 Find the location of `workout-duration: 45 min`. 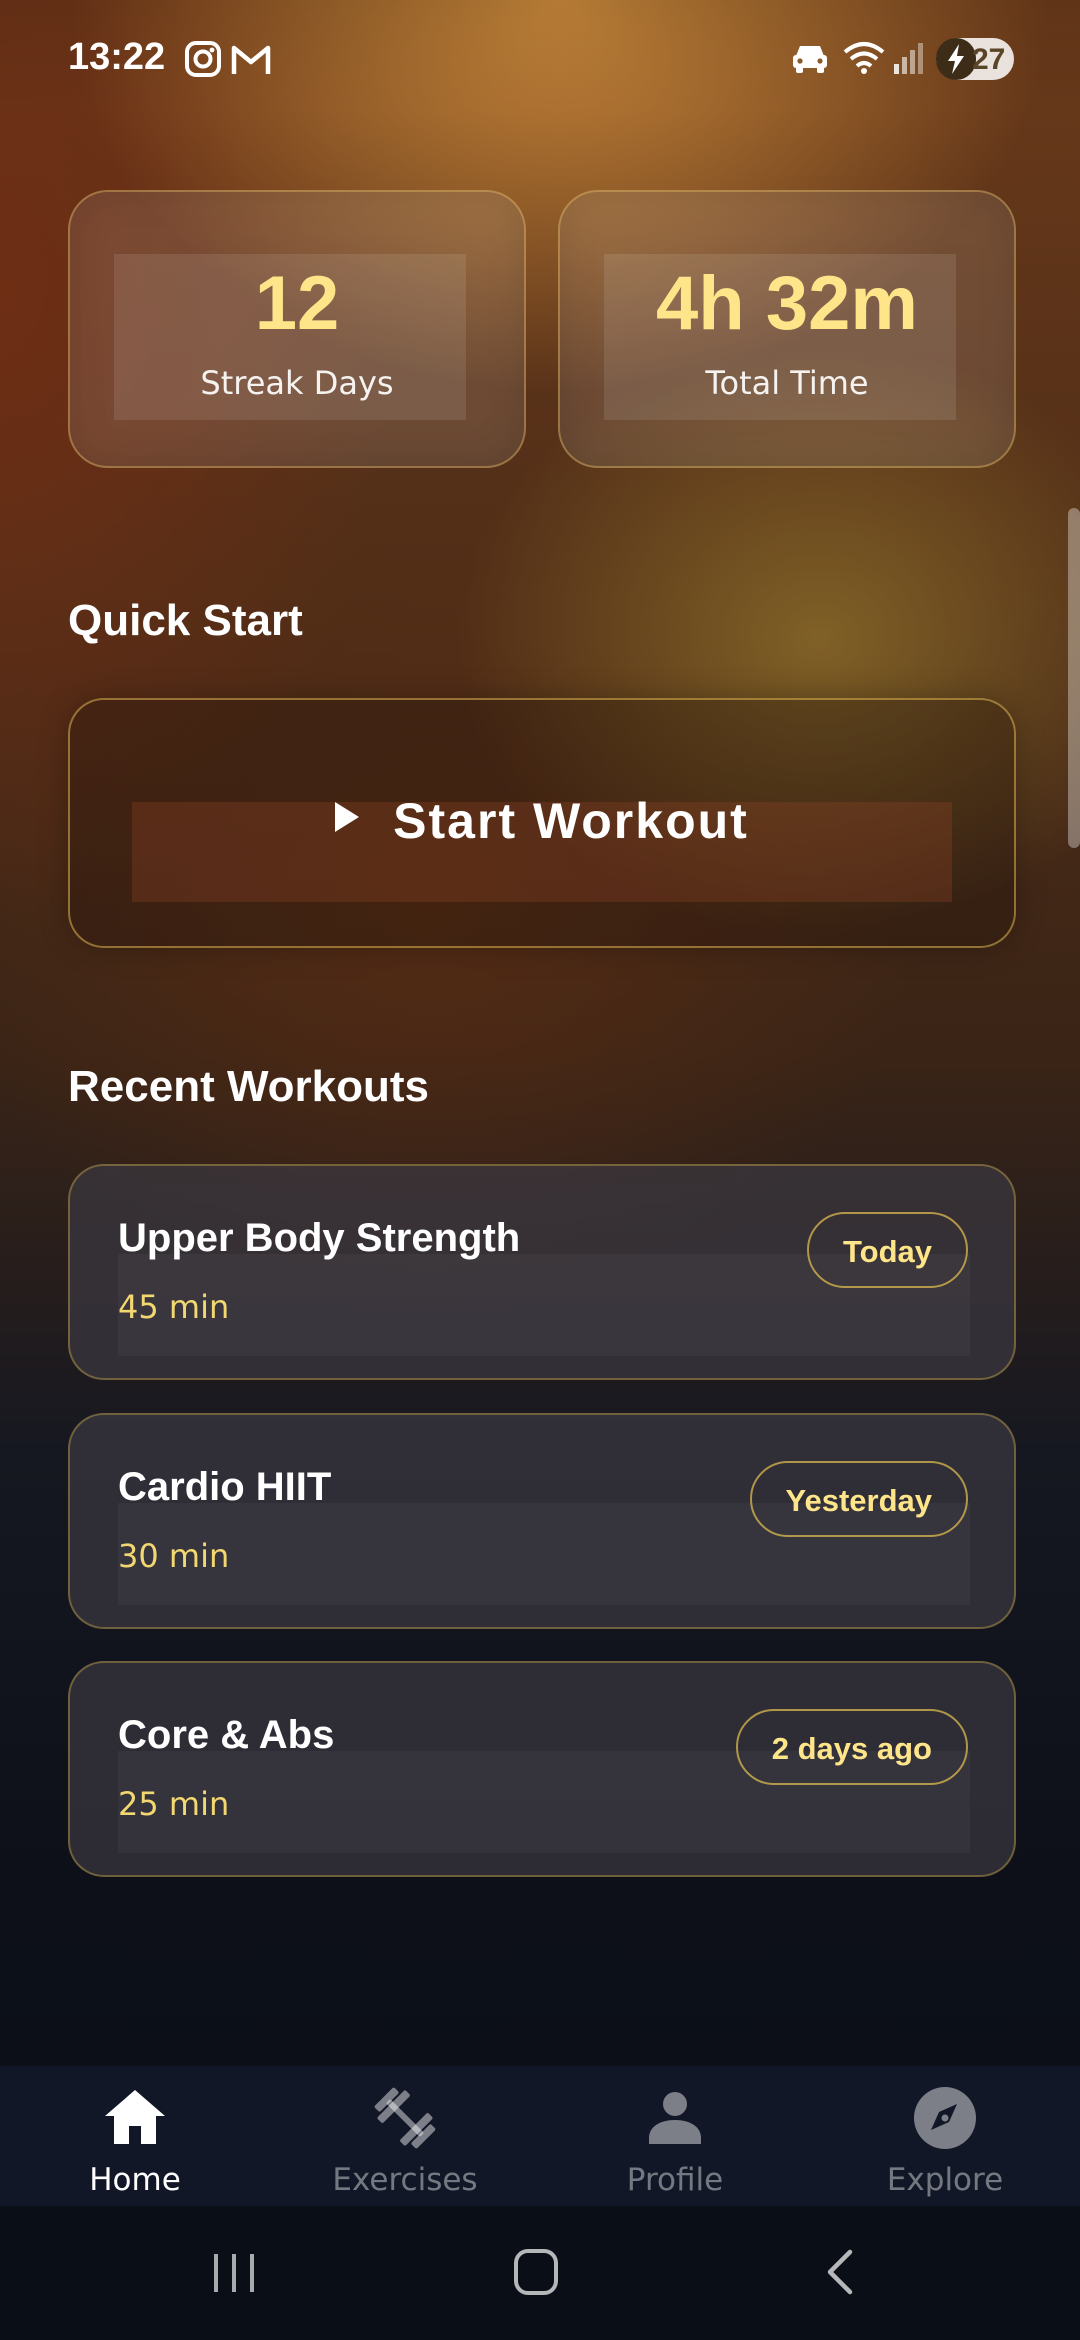

workout-duration: 45 min is located at coordinates (174, 1307).